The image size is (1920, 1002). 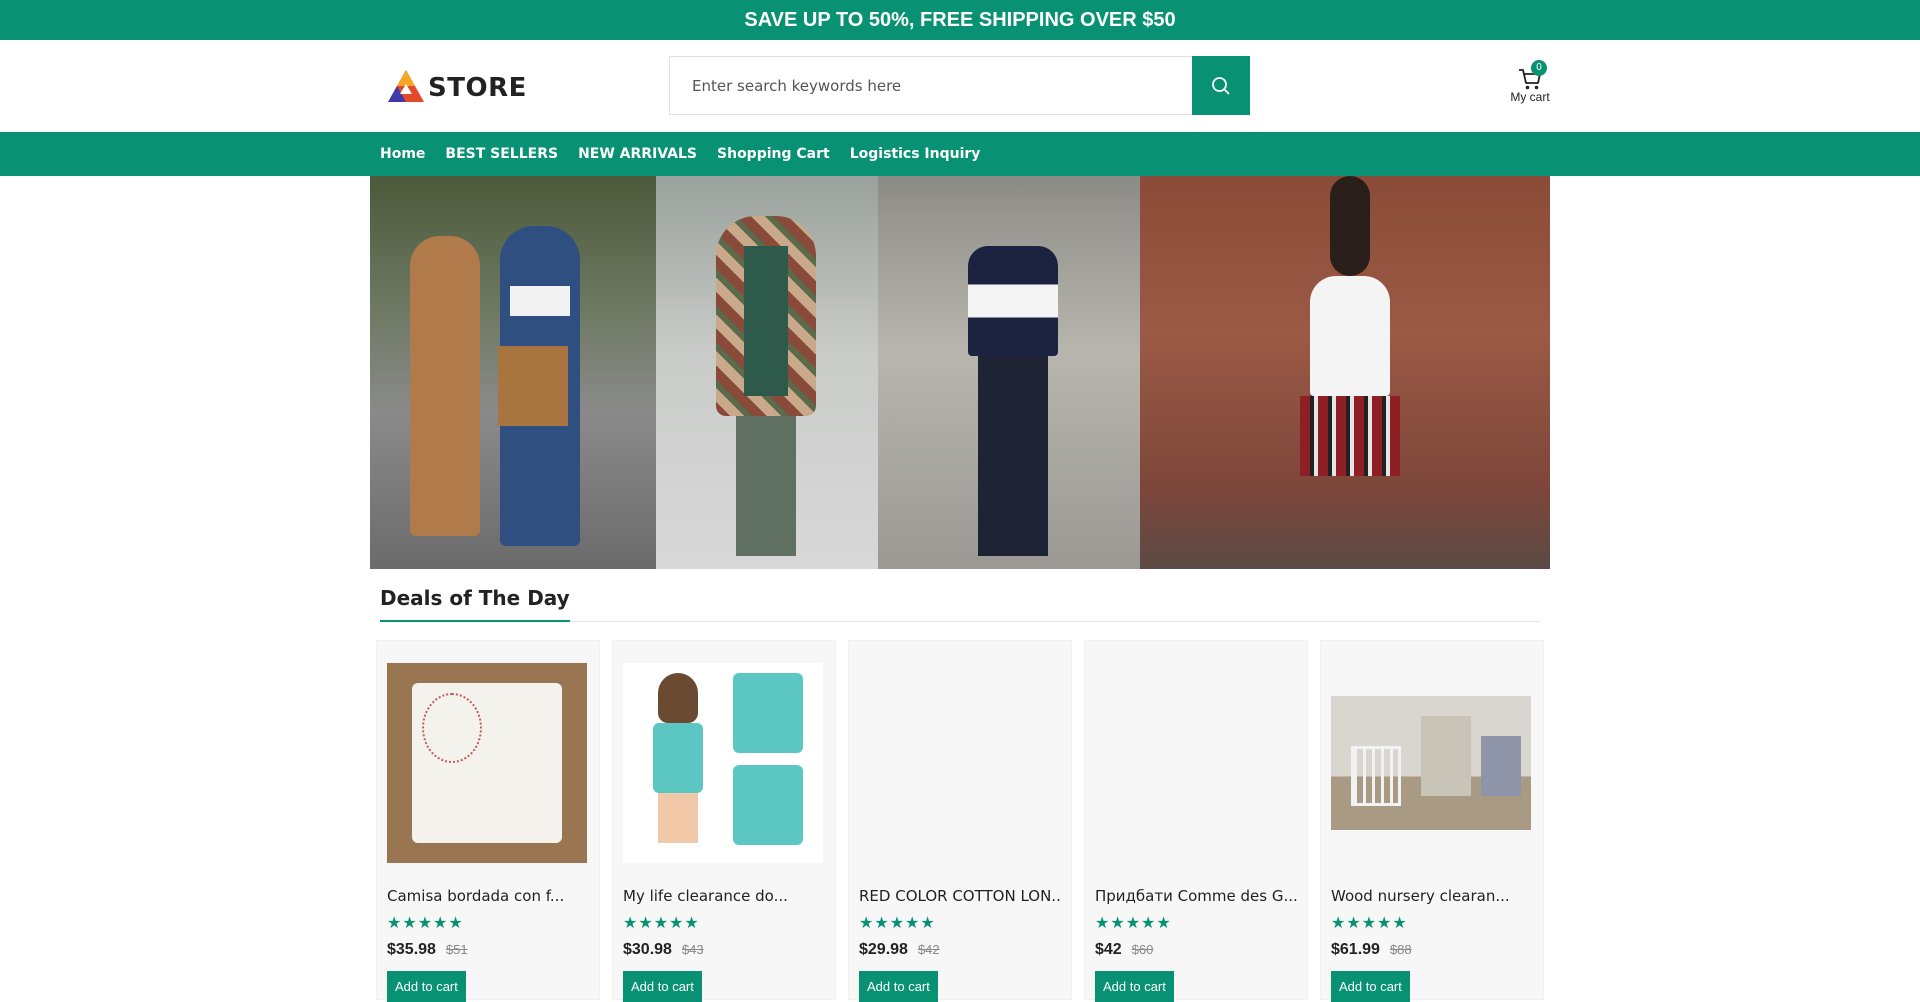 What do you see at coordinates (773, 154) in the screenshot?
I see `nav-item-shopping-cart: Shopping Cart` at bounding box center [773, 154].